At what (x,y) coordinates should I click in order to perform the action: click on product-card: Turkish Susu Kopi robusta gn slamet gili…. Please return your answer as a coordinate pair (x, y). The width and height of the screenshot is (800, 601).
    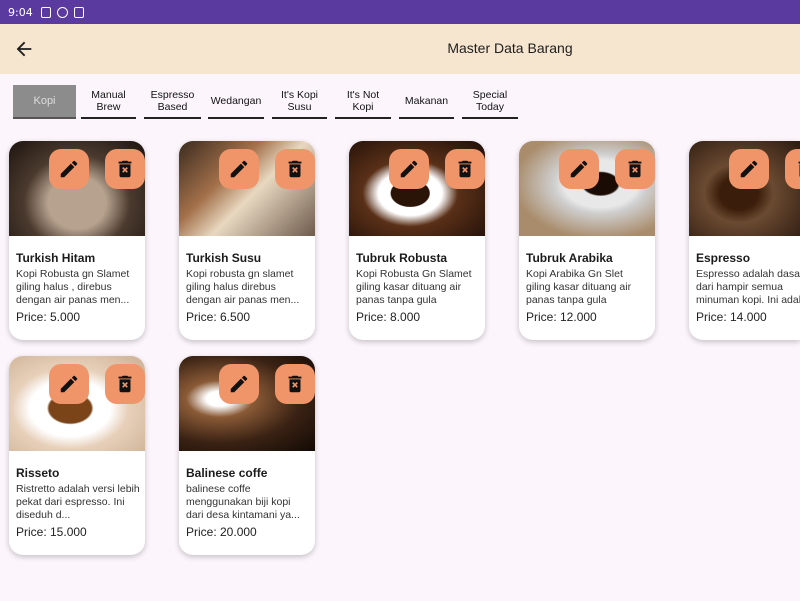
    Looking at the image, I should click on (247, 240).